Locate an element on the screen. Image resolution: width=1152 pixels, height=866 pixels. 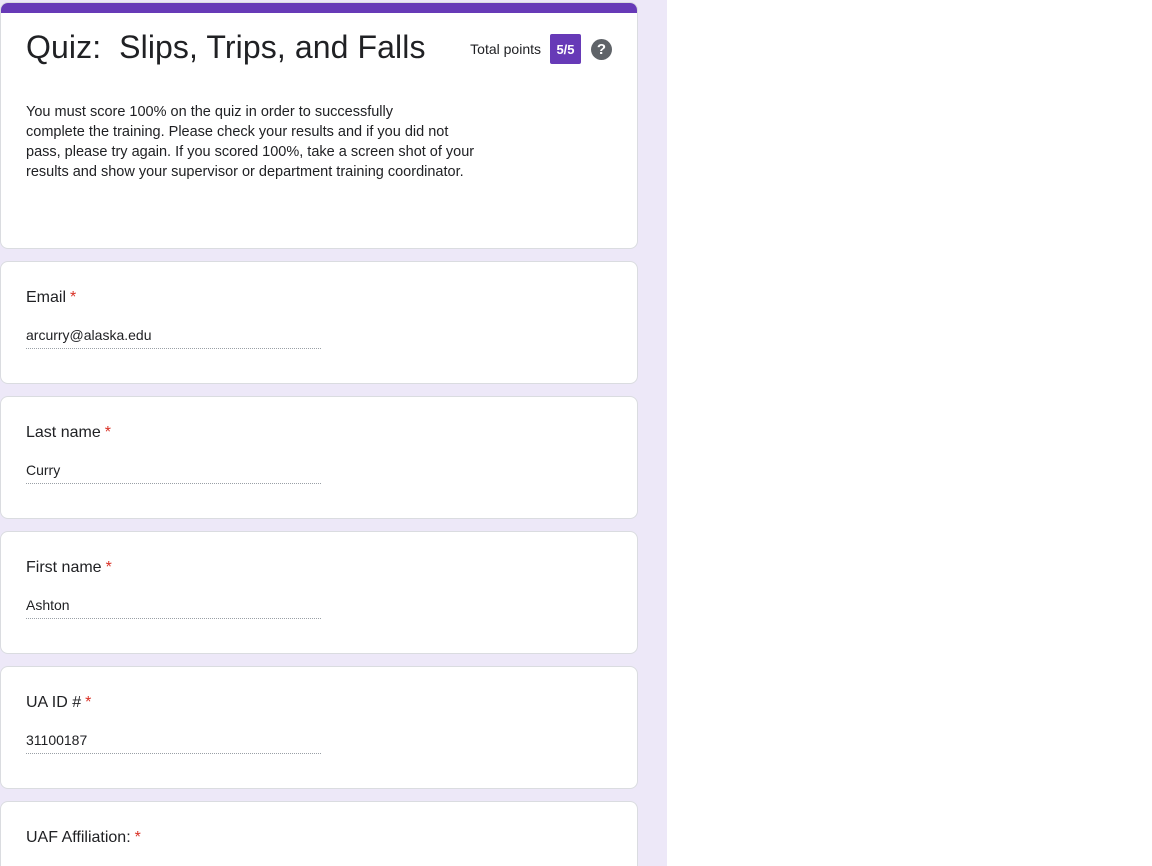
question-card-last-name: Last name * Curry is located at coordinates (319, 457).